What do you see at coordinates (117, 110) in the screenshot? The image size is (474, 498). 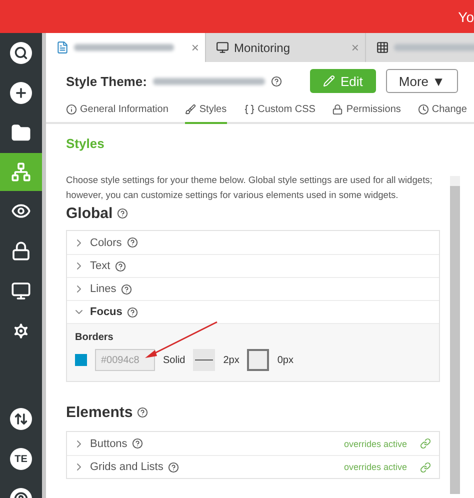 I see `tab: General Information` at bounding box center [117, 110].